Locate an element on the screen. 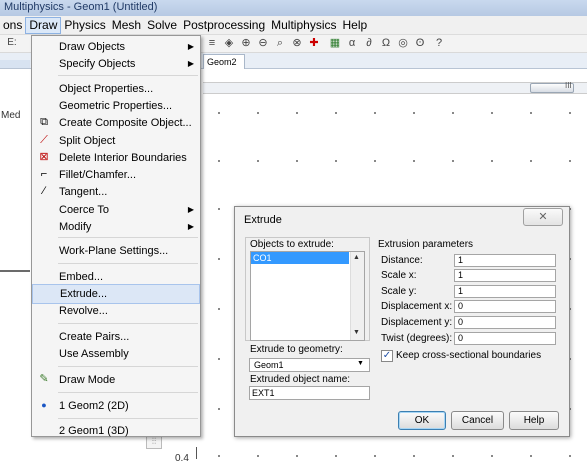 The image size is (587, 462). layer-icon: ≡ is located at coordinates (212, 43).